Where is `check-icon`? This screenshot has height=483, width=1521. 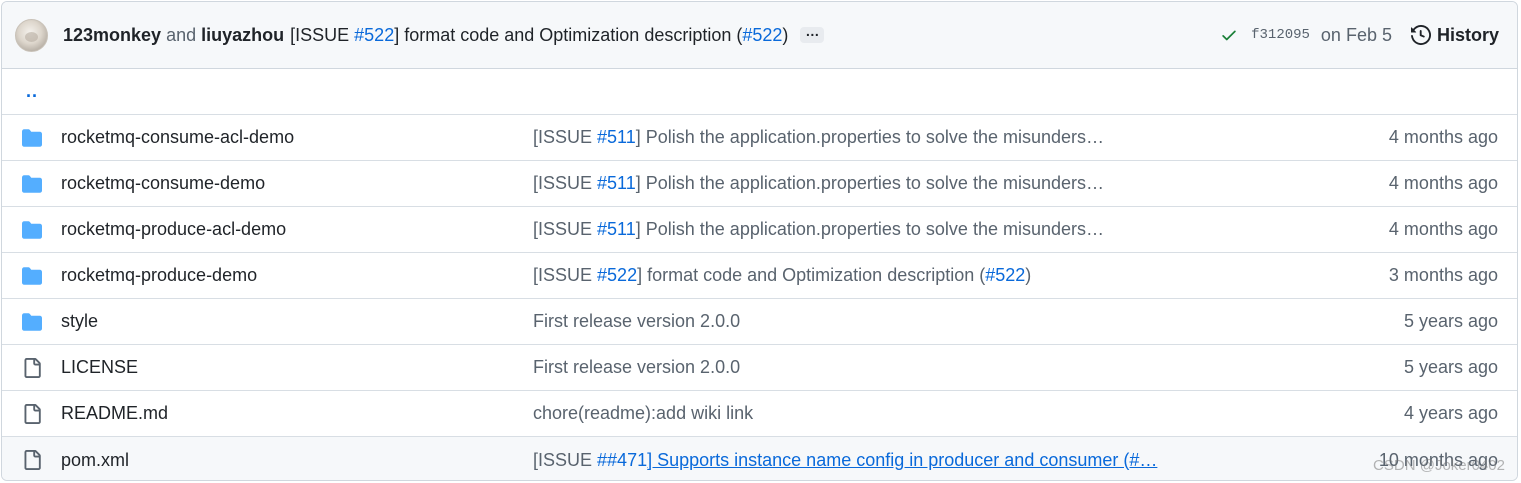
check-icon is located at coordinates (1229, 35).